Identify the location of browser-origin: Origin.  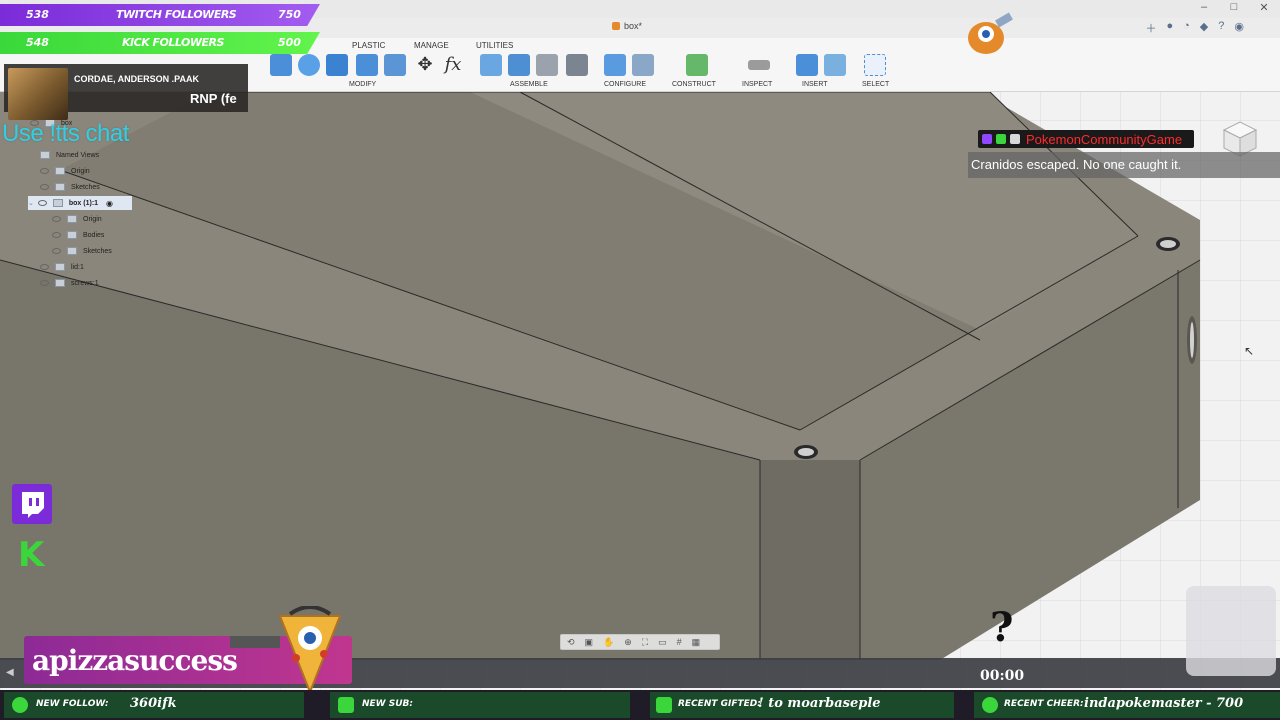
(65, 171).